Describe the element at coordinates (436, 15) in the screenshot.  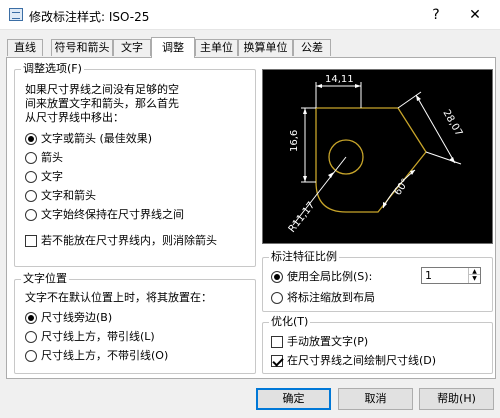
I see `help-icon: ?` at that location.